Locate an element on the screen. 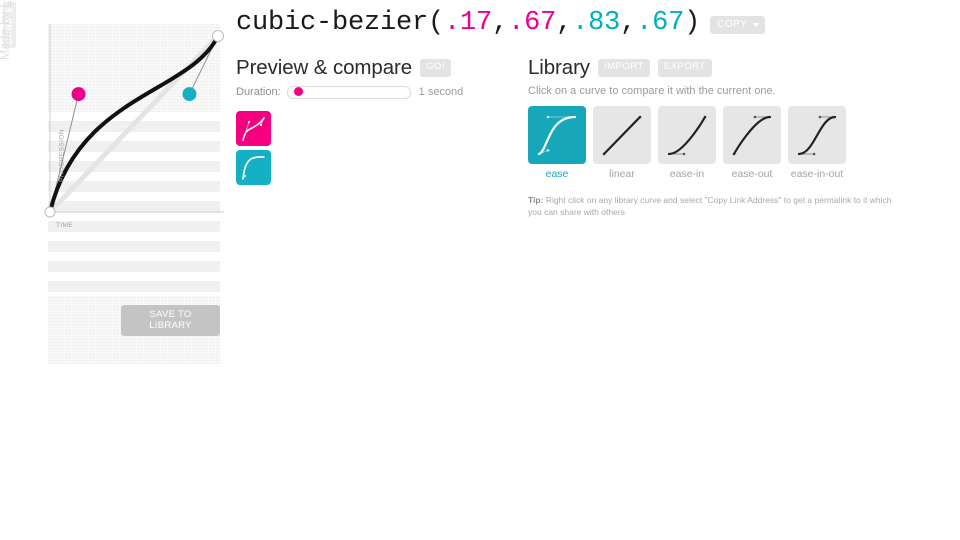  title-comma-1: , is located at coordinates (500, 23).